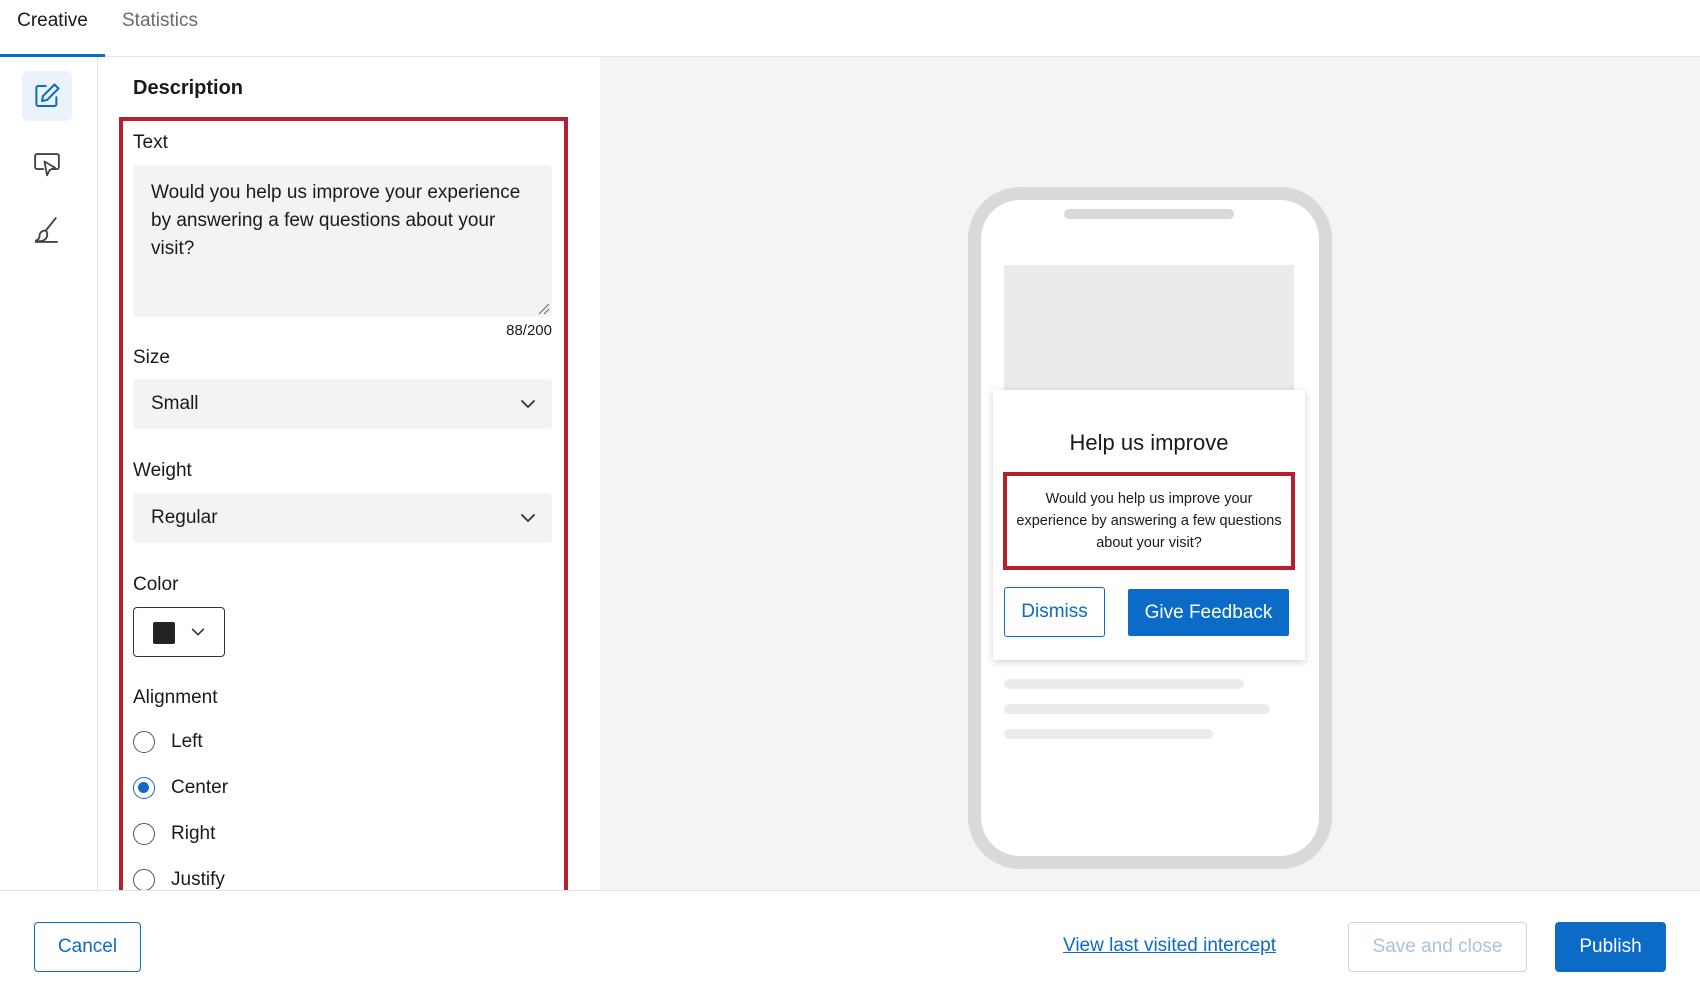 Image resolution: width=1700 pixels, height=998 pixels. Describe the element at coordinates (342, 518) in the screenshot. I see `weight-select: Regular` at that location.